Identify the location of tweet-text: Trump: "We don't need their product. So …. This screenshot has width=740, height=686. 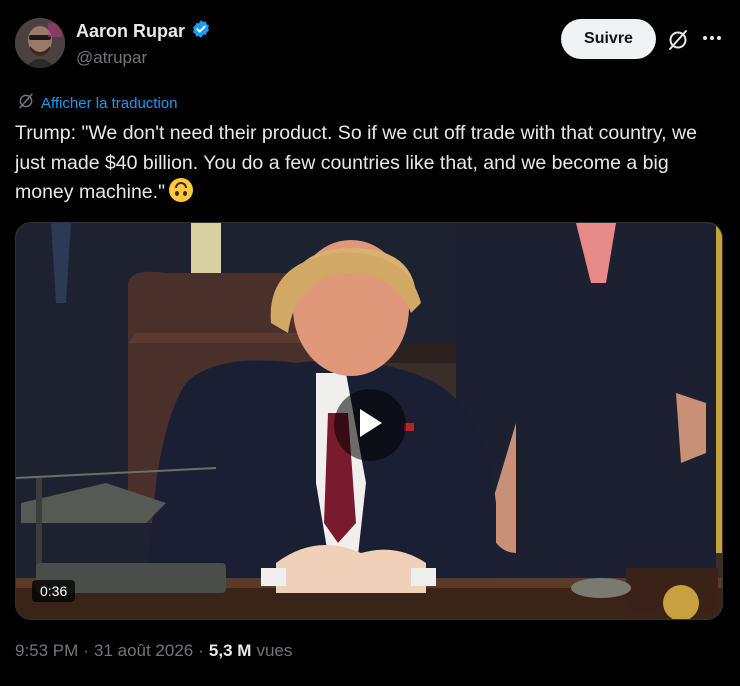
(370, 163).